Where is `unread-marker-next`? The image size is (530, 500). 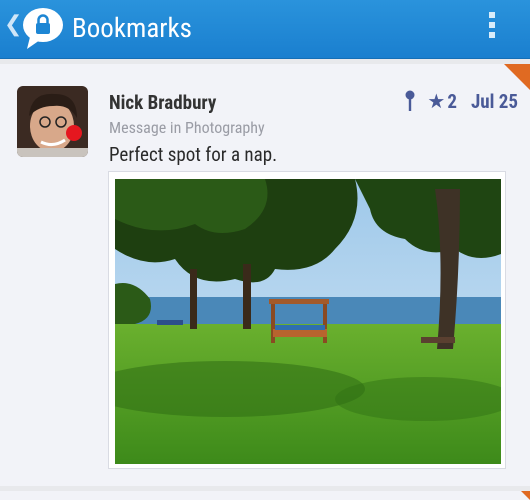
unread-marker-next is located at coordinates (525, 495).